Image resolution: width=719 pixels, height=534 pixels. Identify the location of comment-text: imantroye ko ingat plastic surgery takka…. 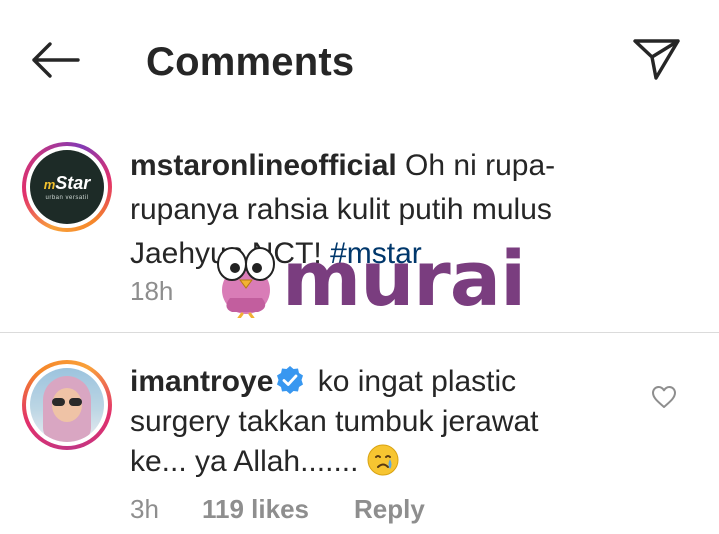
(365, 422).